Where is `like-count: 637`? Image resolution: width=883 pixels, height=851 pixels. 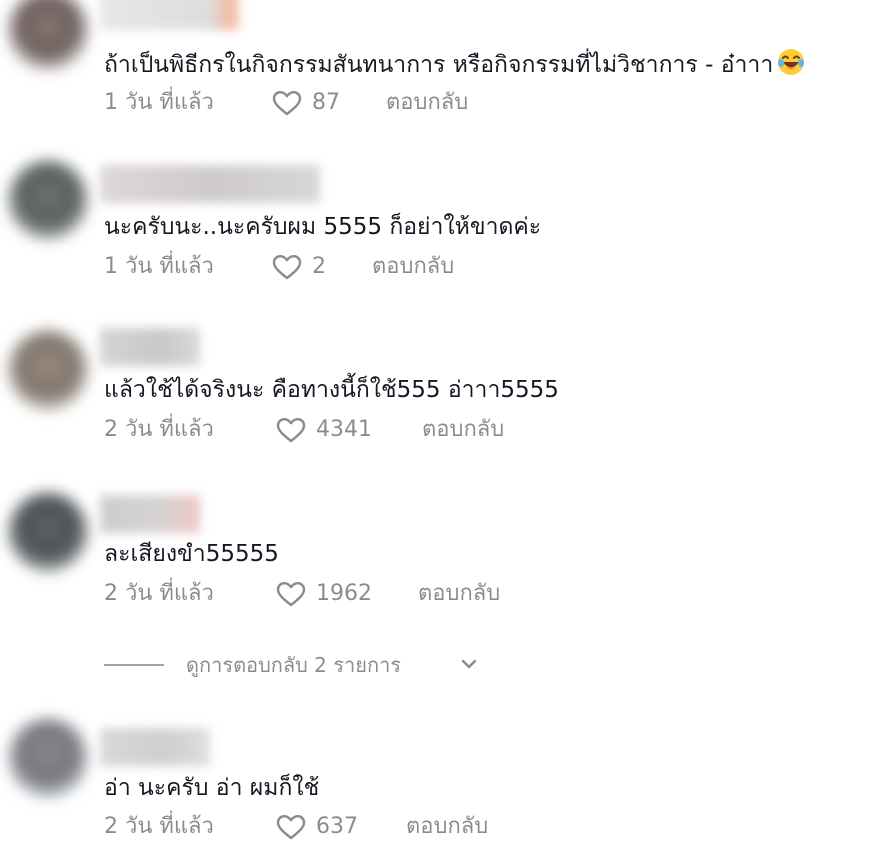
like-count: 637 is located at coordinates (337, 826).